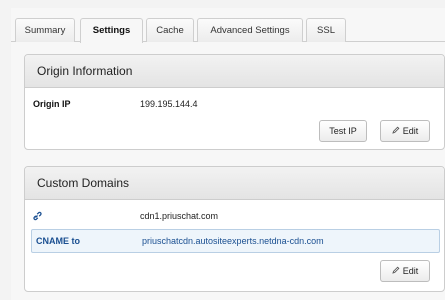  What do you see at coordinates (410, 271) in the screenshot?
I see `domains-edit-label: Edit` at bounding box center [410, 271].